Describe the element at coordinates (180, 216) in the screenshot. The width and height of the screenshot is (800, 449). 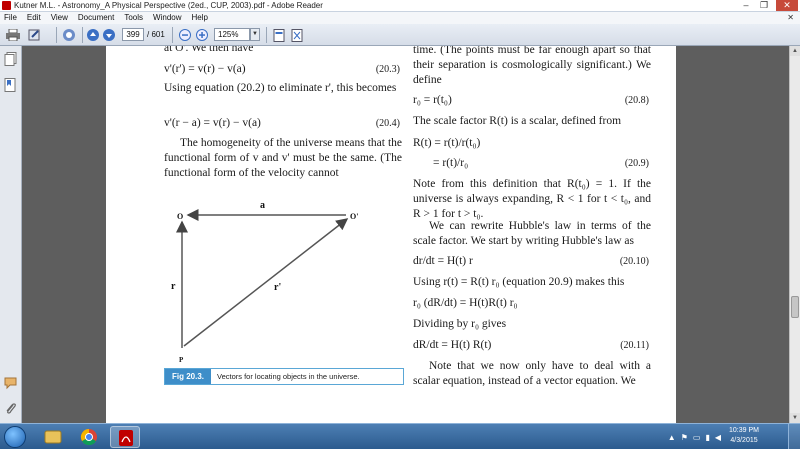
I see `label-o: O` at that location.